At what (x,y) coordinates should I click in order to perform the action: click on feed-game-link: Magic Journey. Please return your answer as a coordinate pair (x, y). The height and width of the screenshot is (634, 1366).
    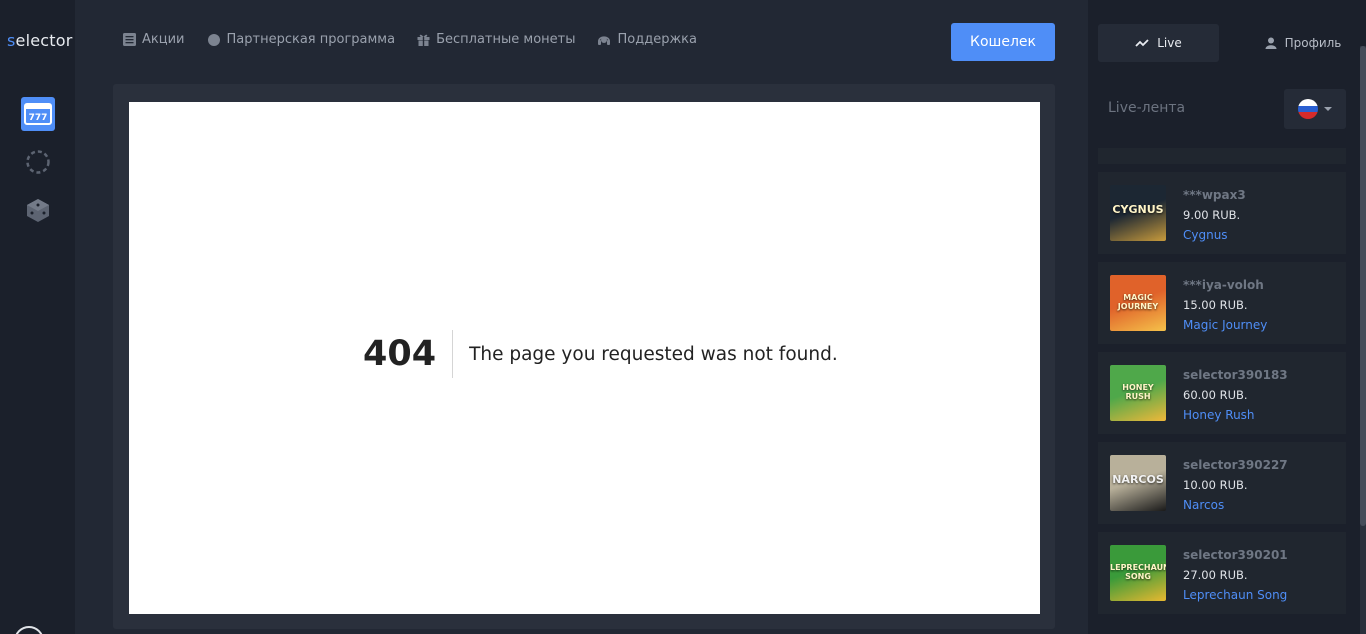
    Looking at the image, I should click on (1225, 325).